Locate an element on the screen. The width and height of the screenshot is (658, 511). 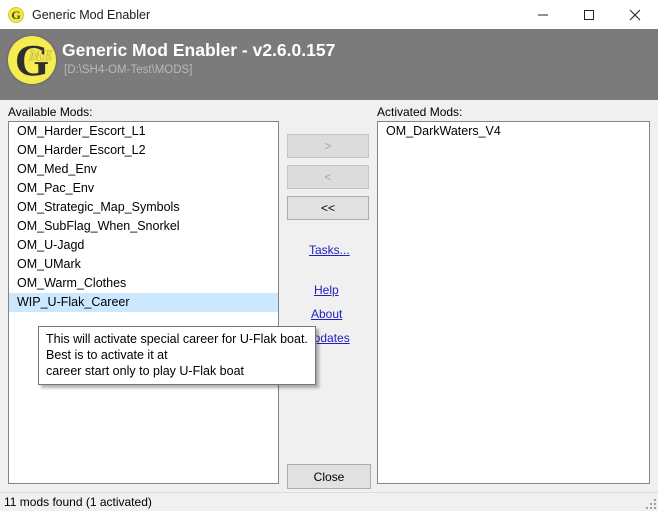
minimize-icon is located at coordinates (543, 14).